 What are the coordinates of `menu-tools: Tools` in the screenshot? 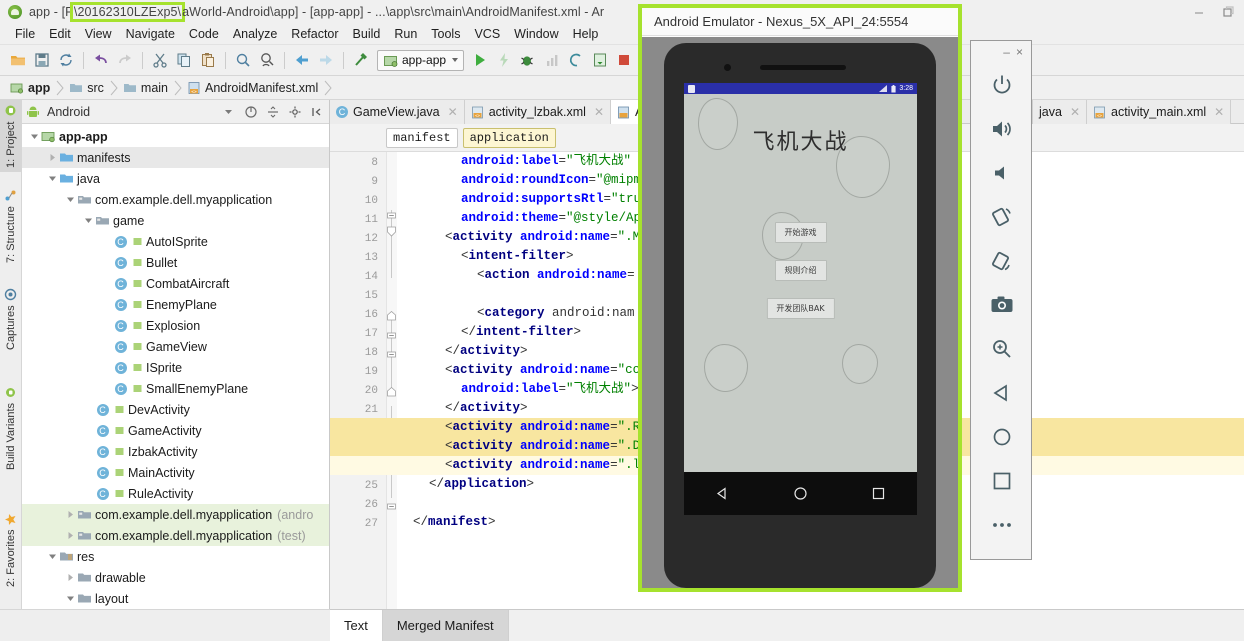 It's located at (445, 34).